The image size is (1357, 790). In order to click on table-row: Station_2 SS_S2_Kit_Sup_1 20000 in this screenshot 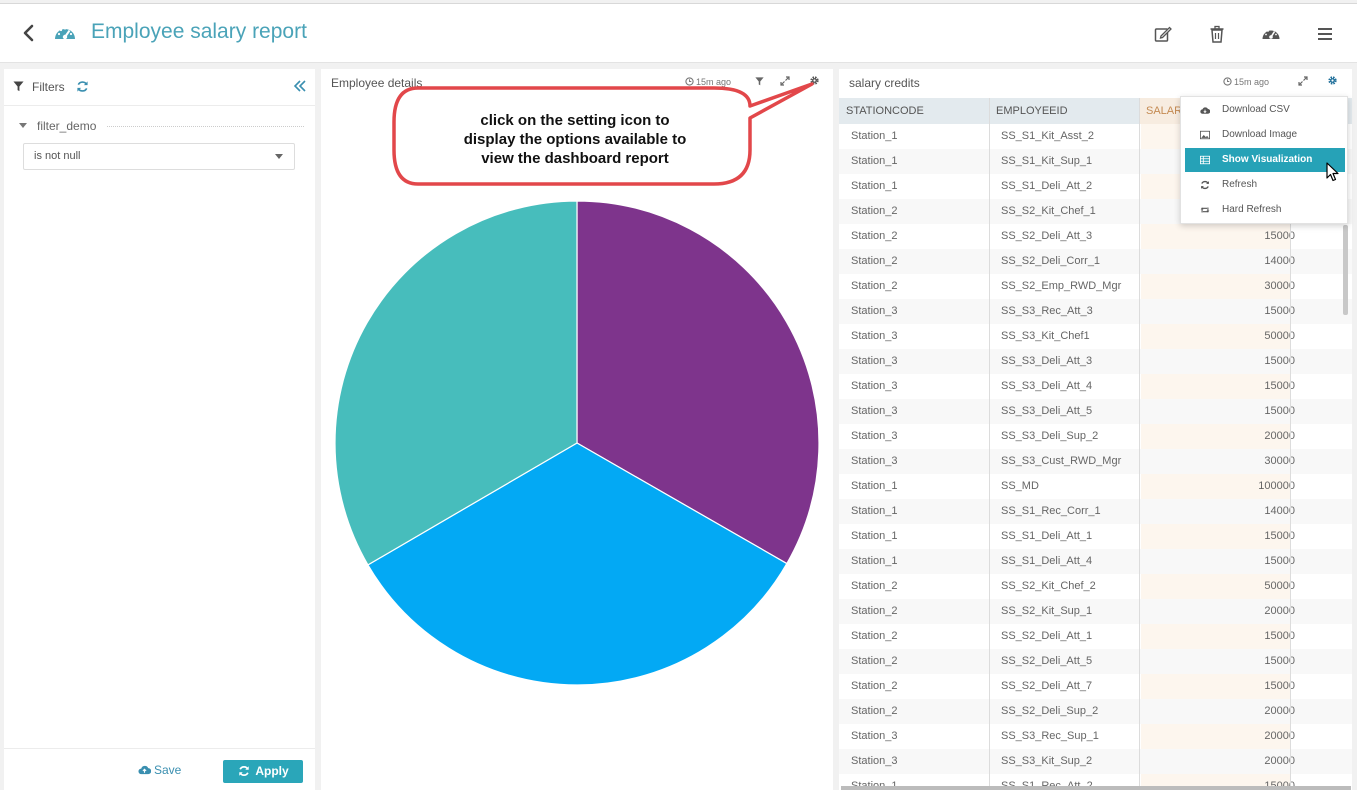, I will do `click(1095, 611)`.